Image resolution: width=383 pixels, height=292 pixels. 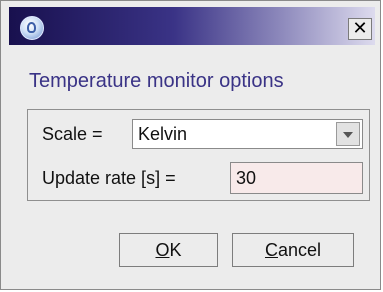 What do you see at coordinates (32, 28) in the screenshot?
I see `java-app-icon` at bounding box center [32, 28].